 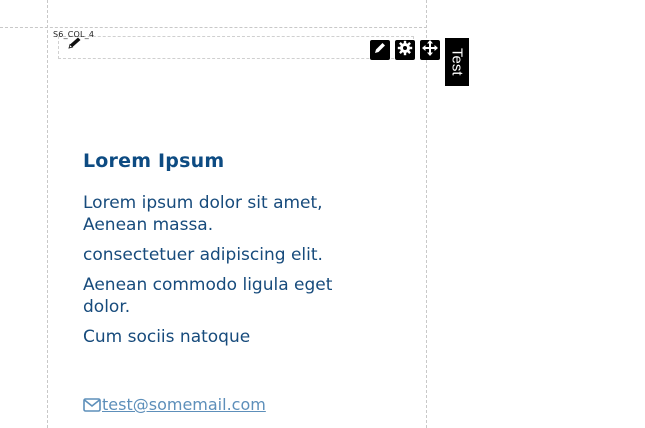 I want to click on email-contact: test@somemail.com, so click(x=174, y=404).